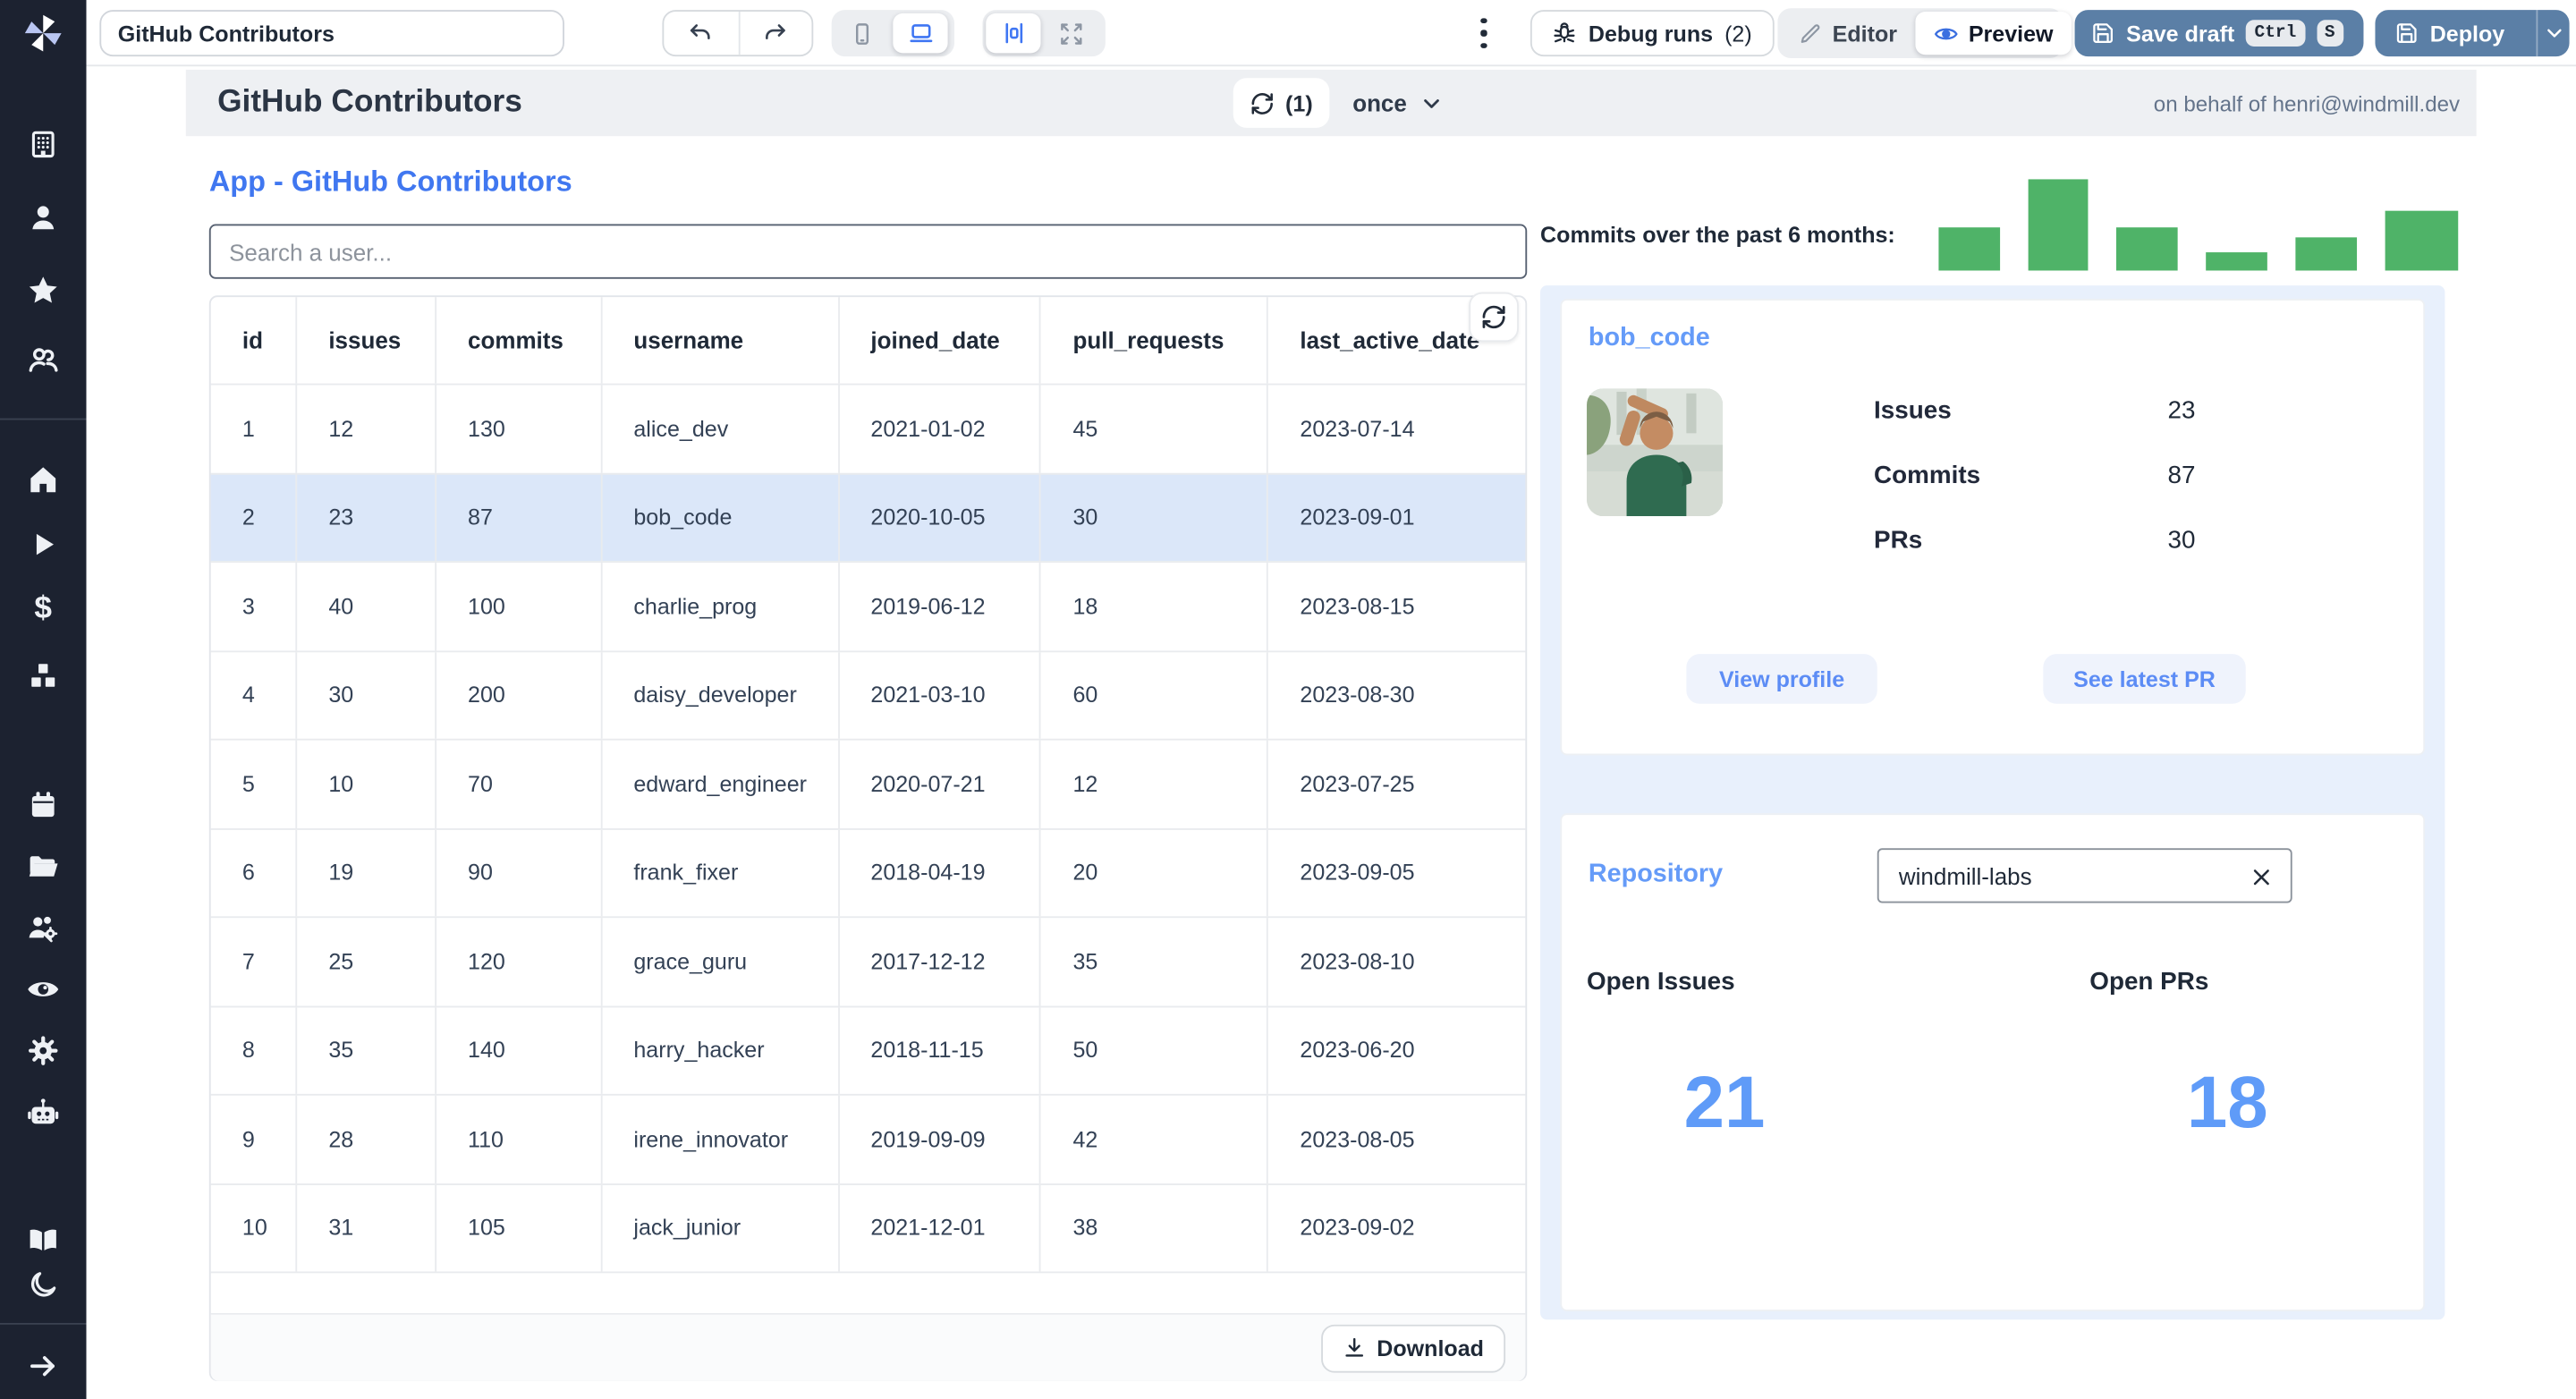 The image size is (2576, 1399). What do you see at coordinates (718, 784) in the screenshot?
I see `table-cell: edward_engineer` at bounding box center [718, 784].